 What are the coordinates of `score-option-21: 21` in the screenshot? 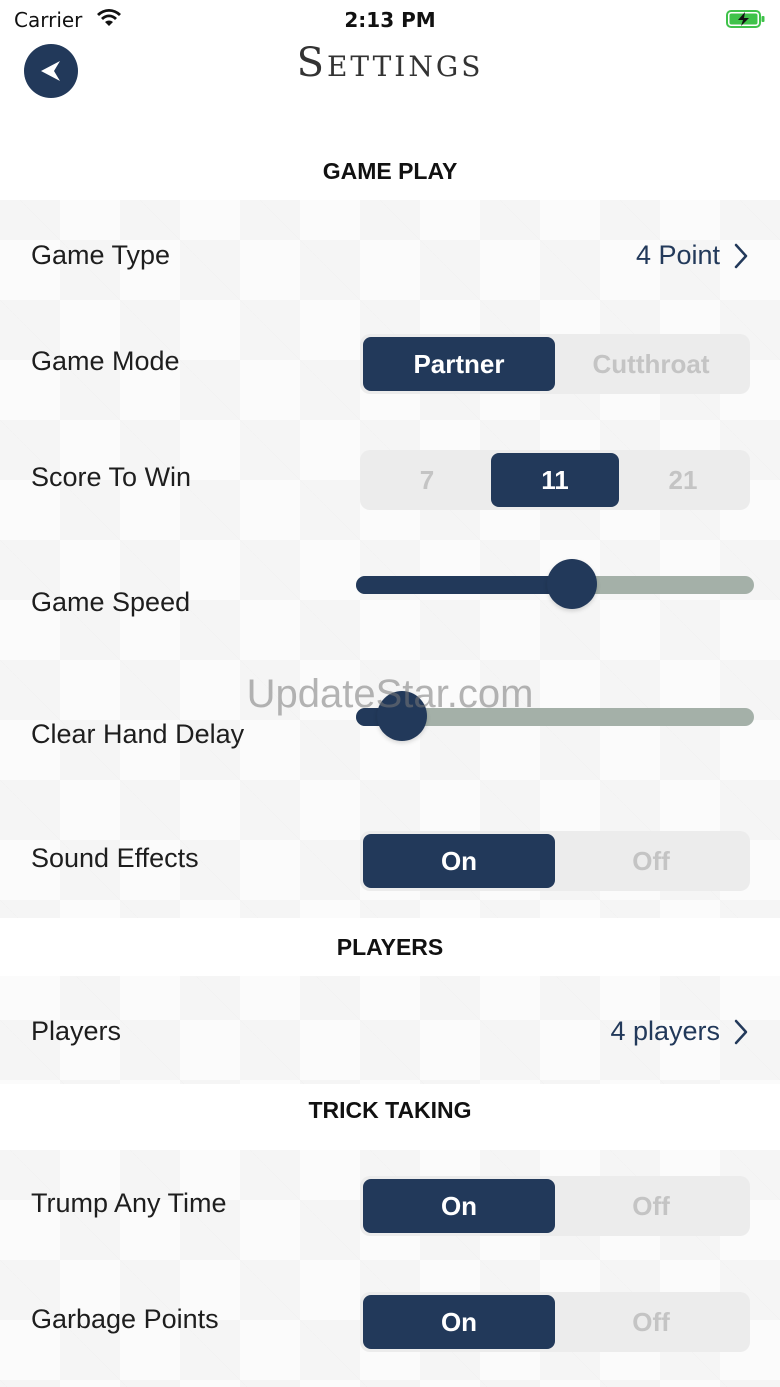 It's located at (683, 480).